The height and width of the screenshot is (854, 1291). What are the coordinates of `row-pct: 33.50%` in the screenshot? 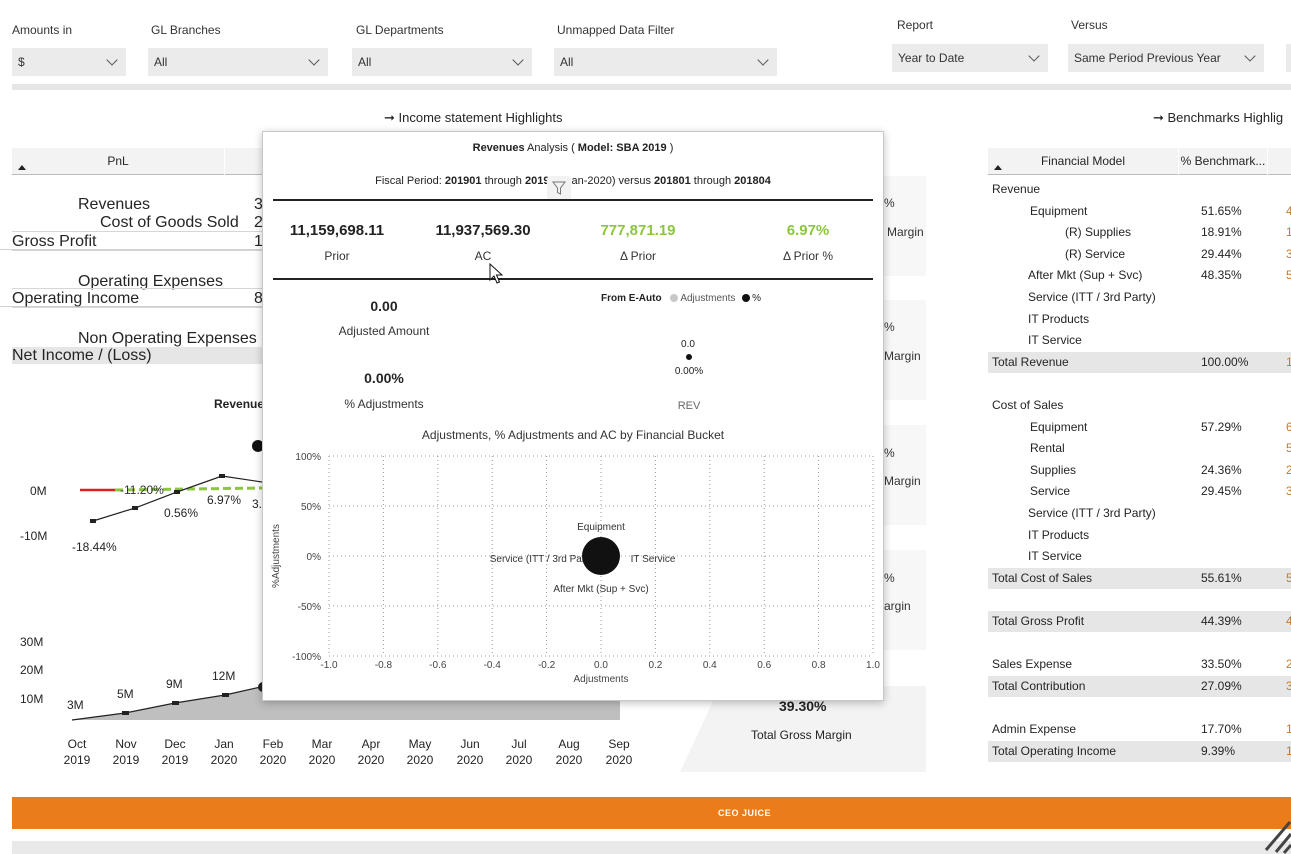 It's located at (1221, 664).